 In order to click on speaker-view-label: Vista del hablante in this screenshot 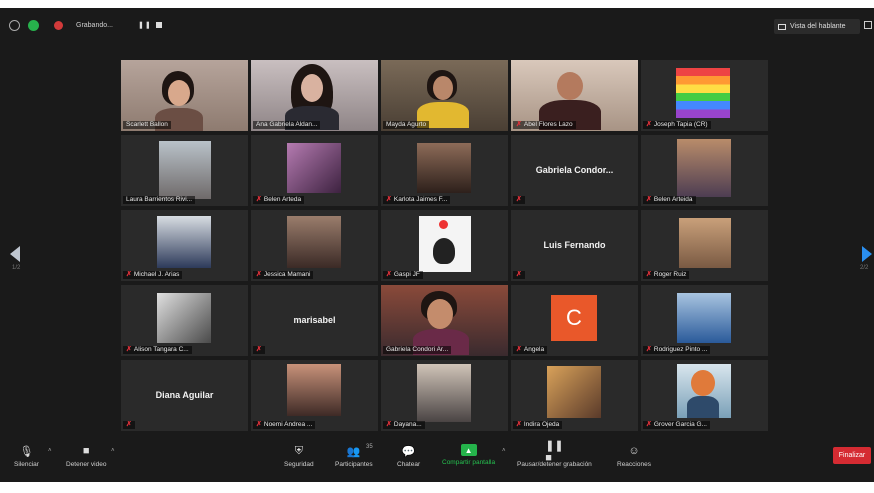, I will do `click(818, 26)`.